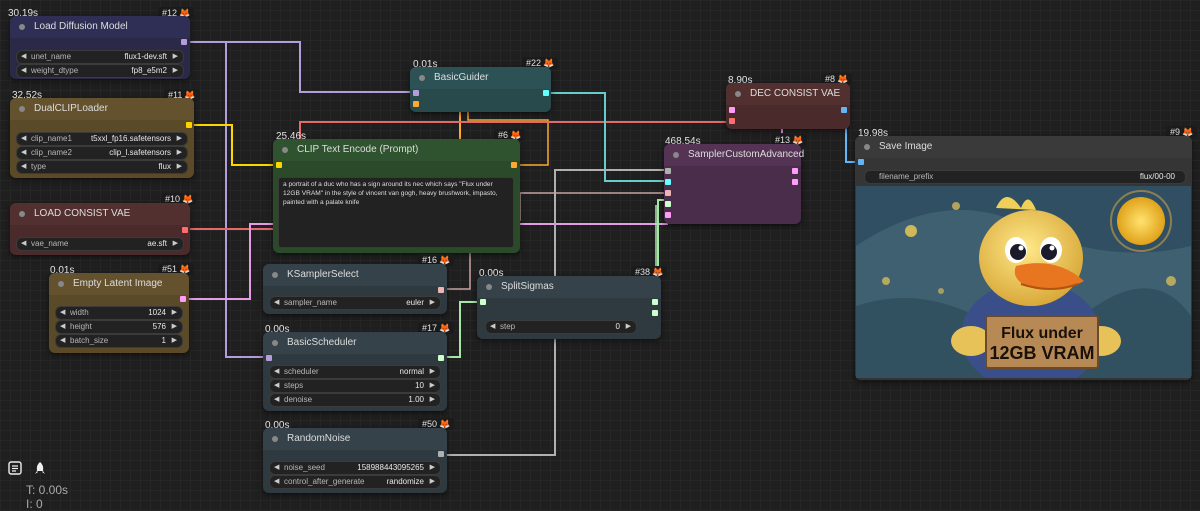  What do you see at coordinates (355, 482) in the screenshot?
I see `widget-control-after-generate: ◀ control_after_generate randomize ▶` at bounding box center [355, 482].